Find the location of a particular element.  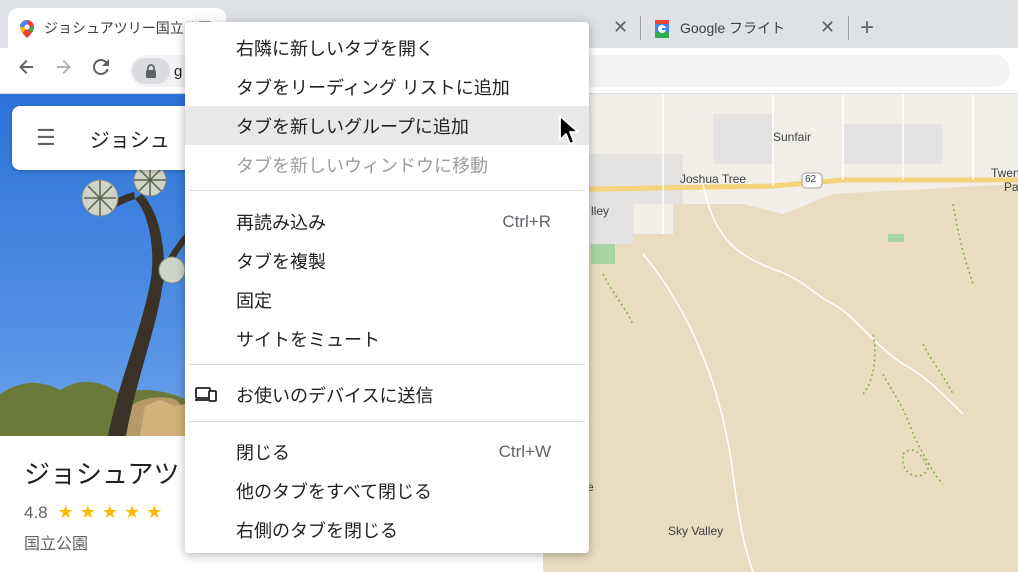

map-label: 62 is located at coordinates (811, 179).